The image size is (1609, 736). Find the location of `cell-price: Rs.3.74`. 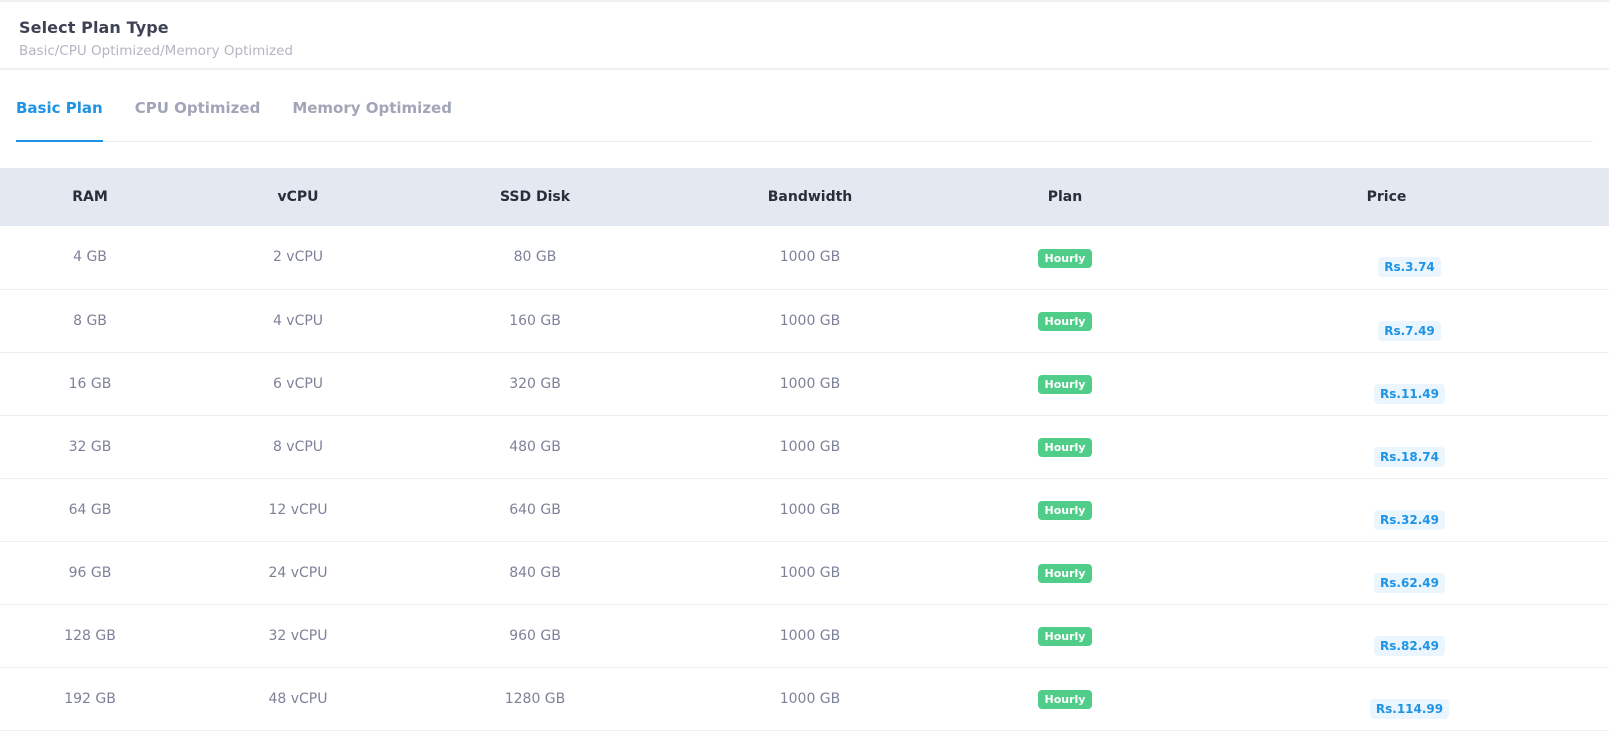

cell-price: Rs.3.74 is located at coordinates (1386, 257).